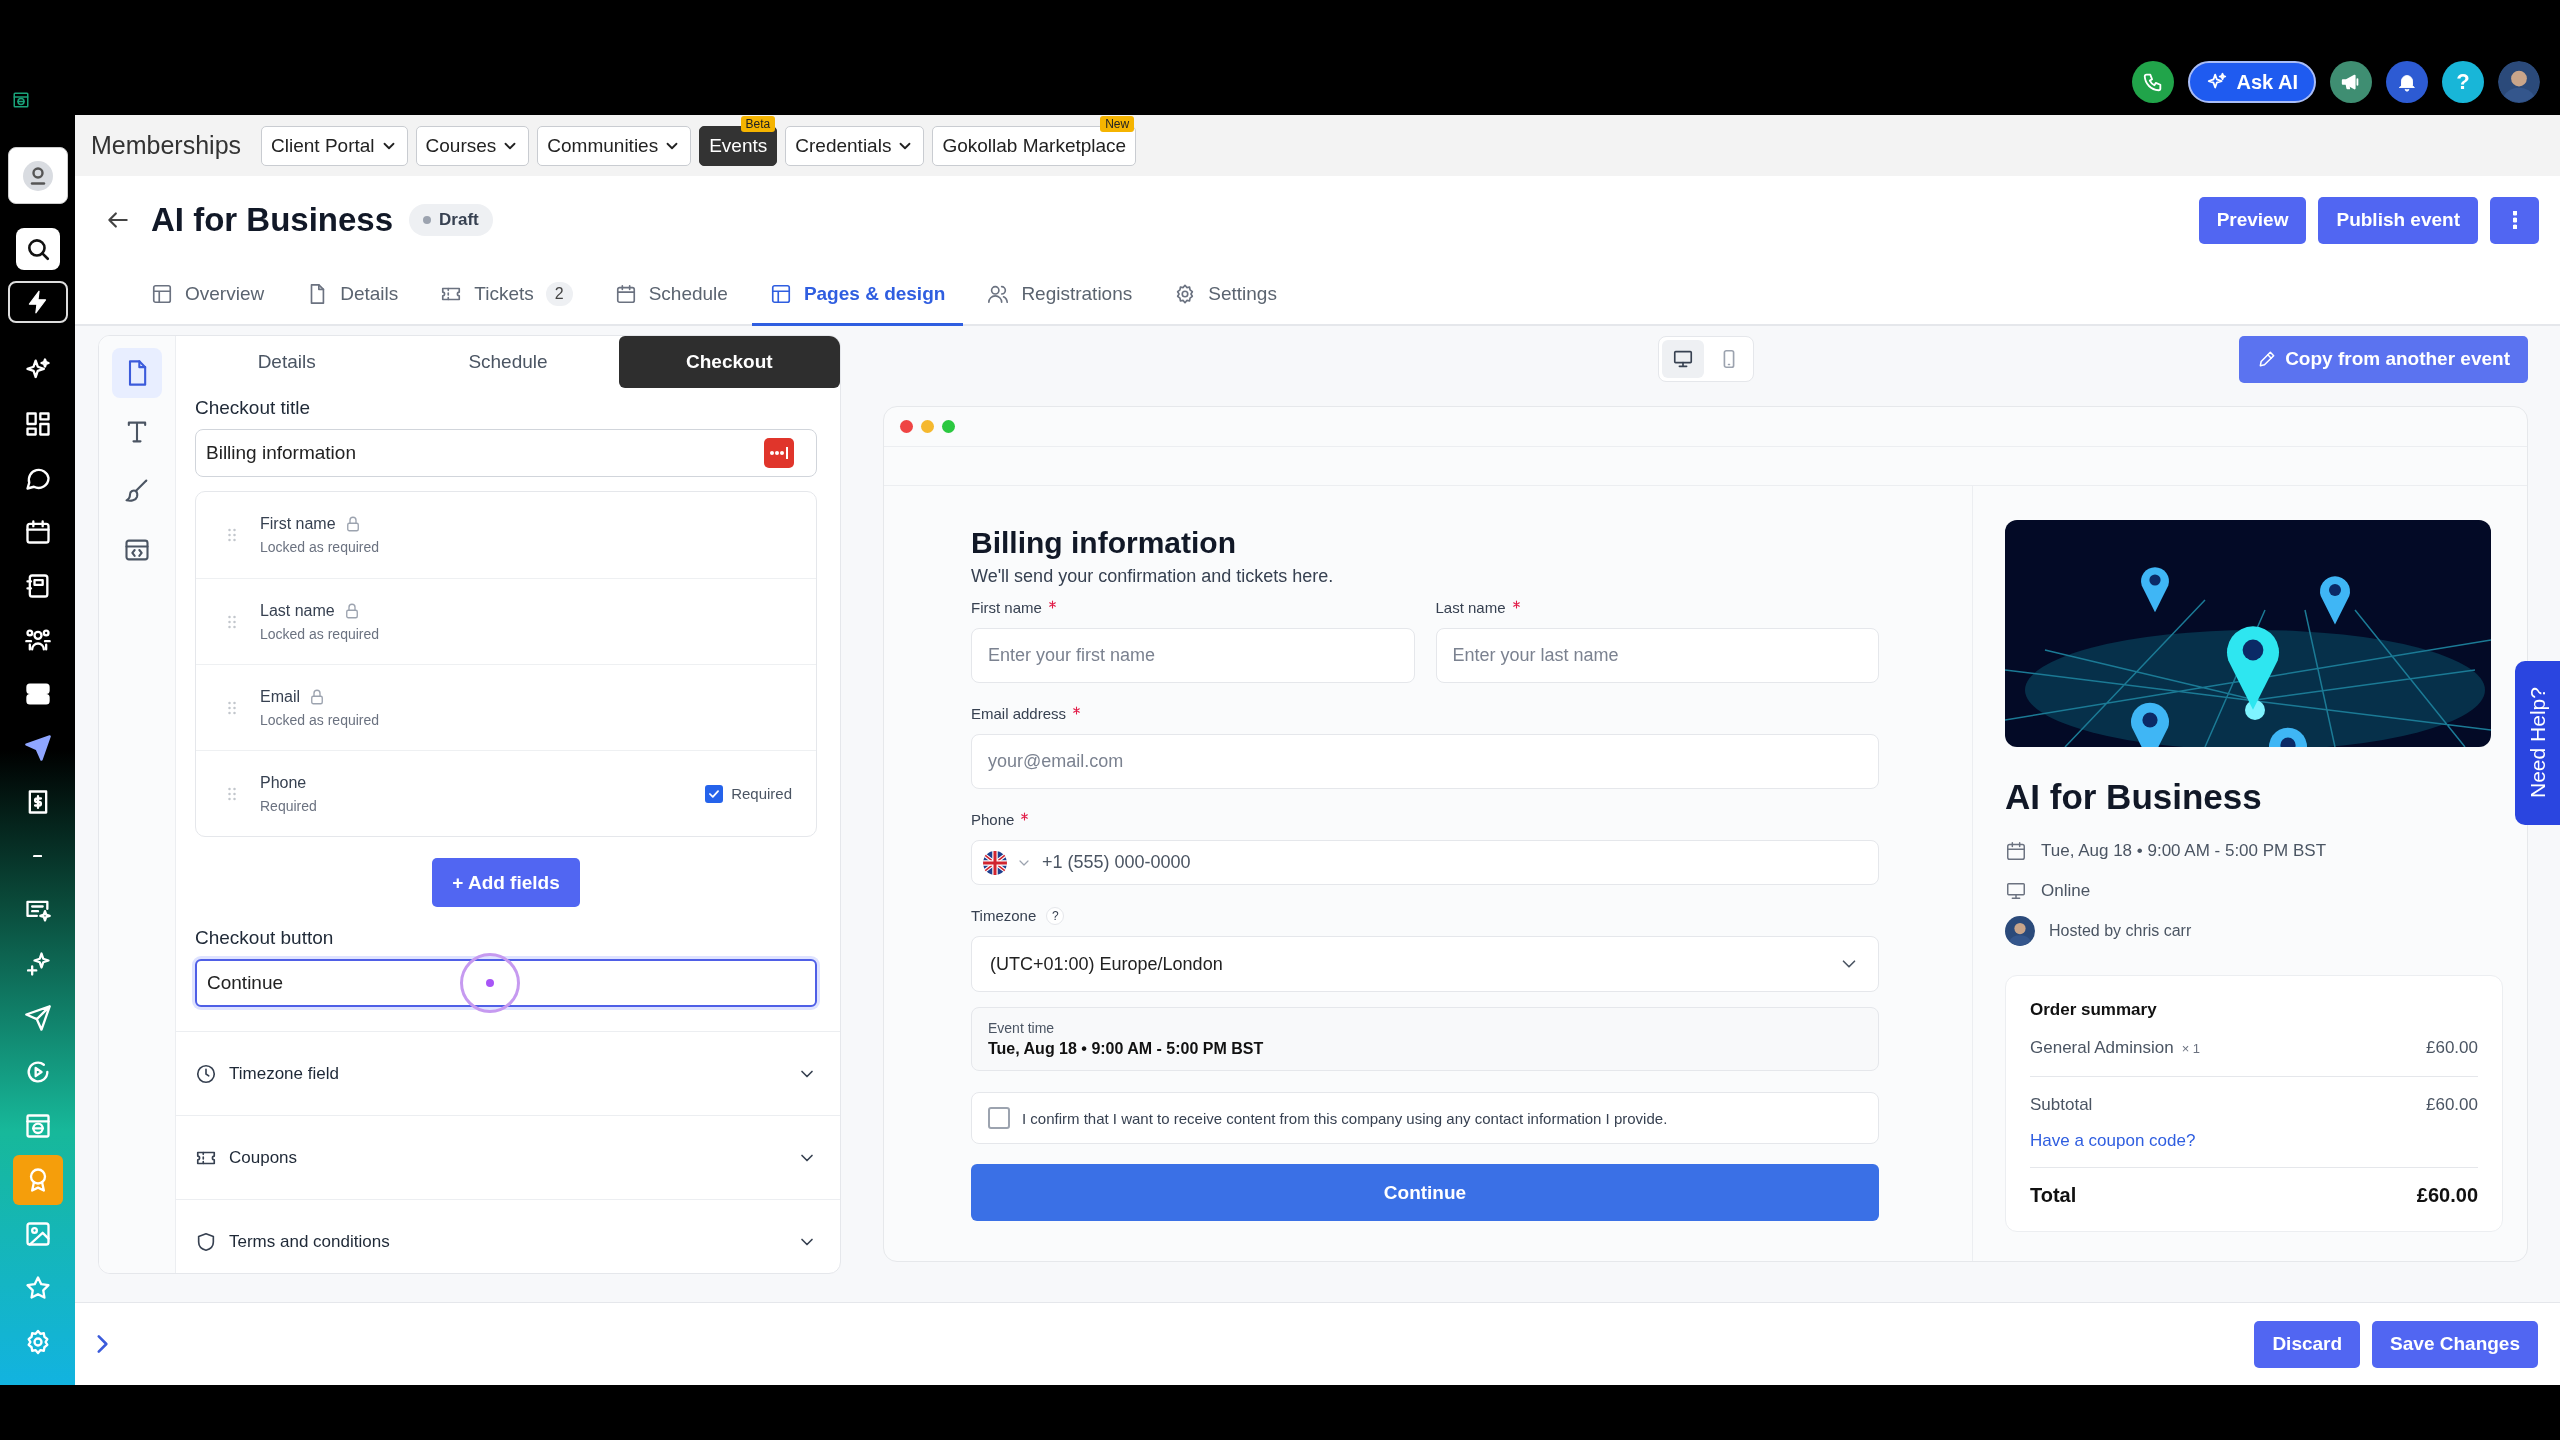  What do you see at coordinates (2254, 1149) in the screenshot?
I see `coupon-link: Have a coupon code?` at bounding box center [2254, 1149].